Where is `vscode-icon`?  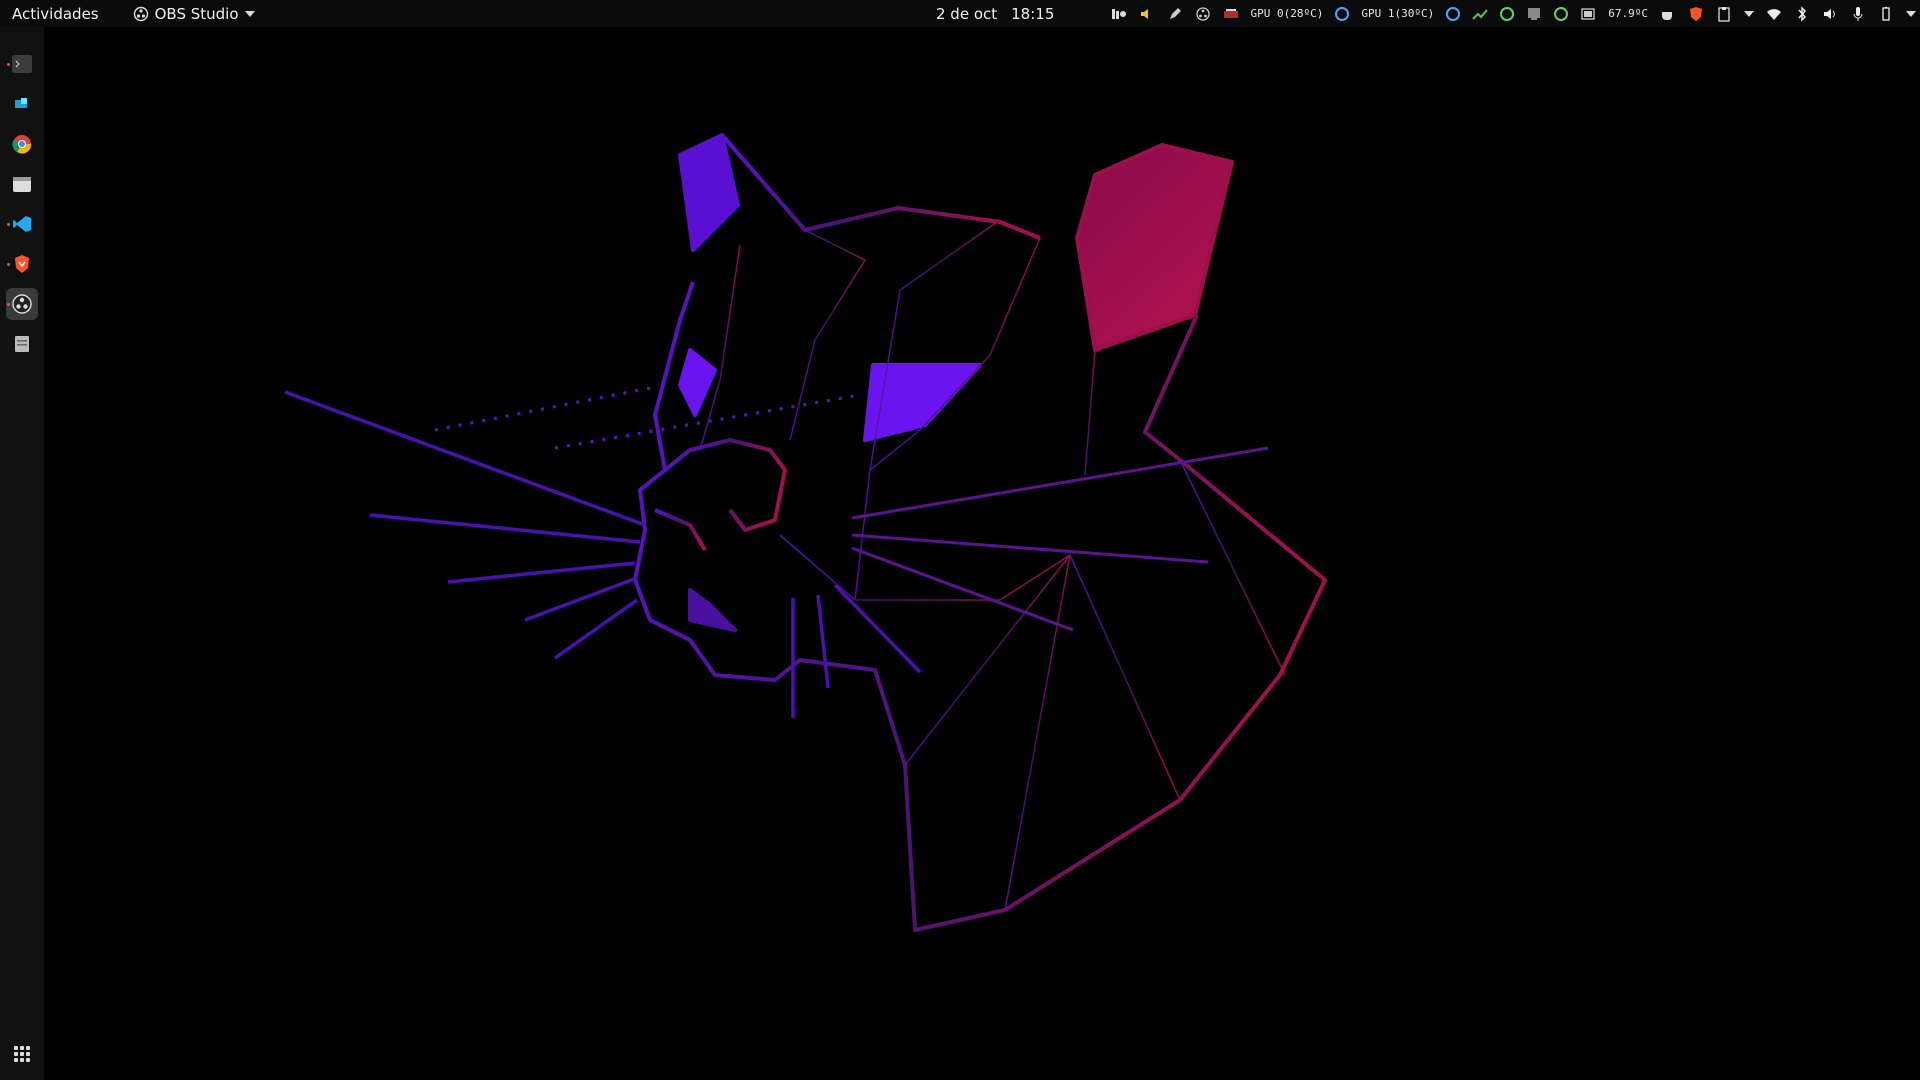 vscode-icon is located at coordinates (22, 224).